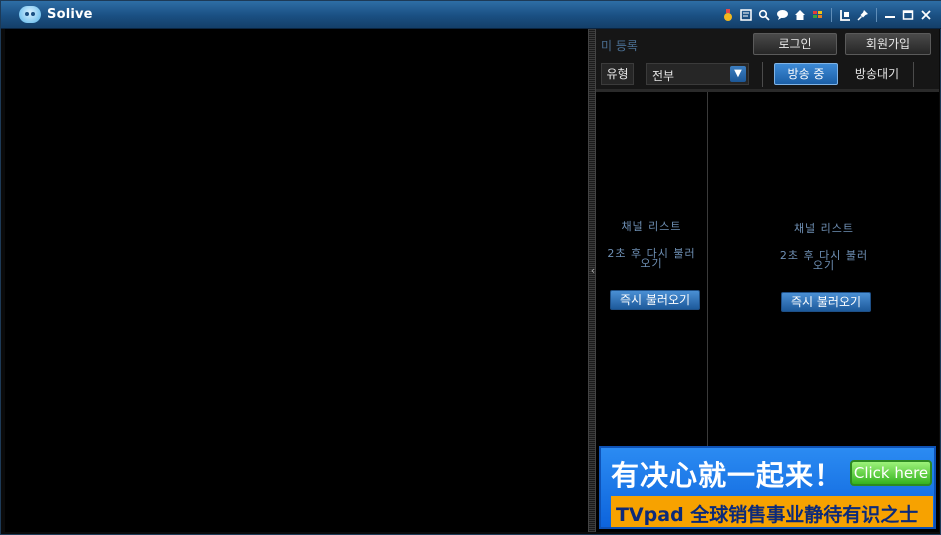  I want to click on minimize-icon, so click(890, 15).